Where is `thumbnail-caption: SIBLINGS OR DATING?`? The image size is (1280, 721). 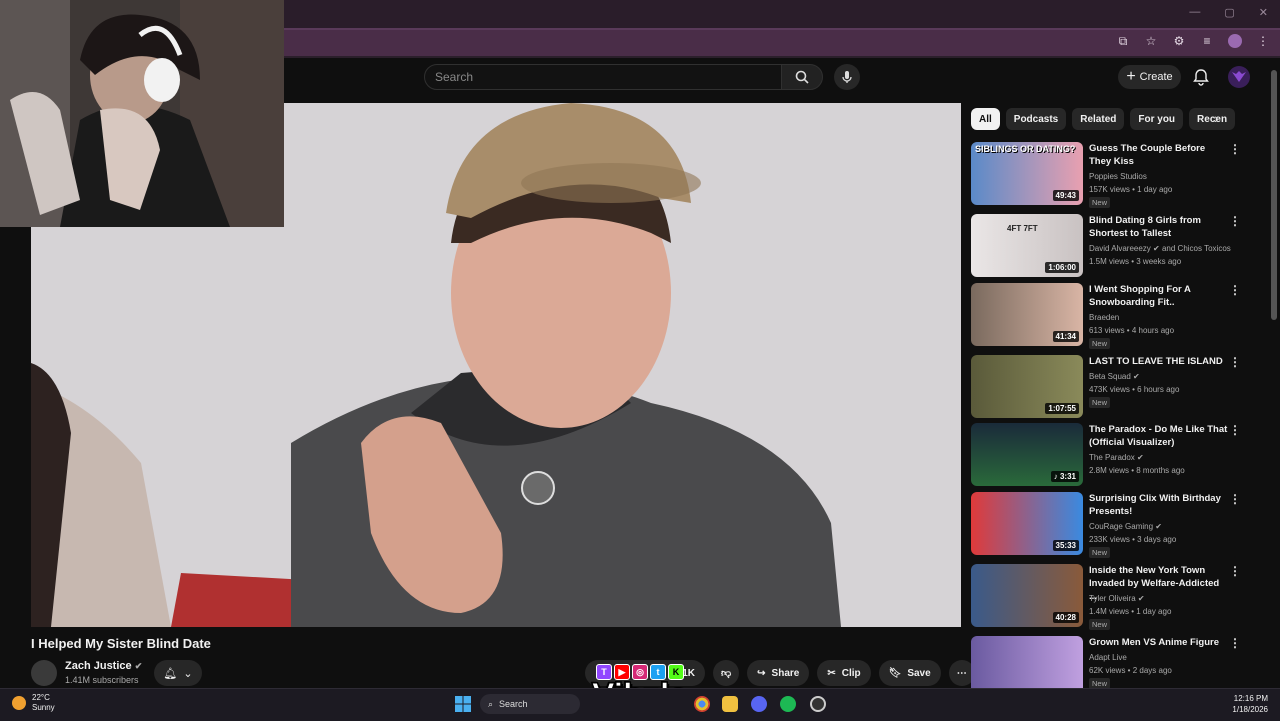 thumbnail-caption: SIBLINGS OR DATING? is located at coordinates (1025, 149).